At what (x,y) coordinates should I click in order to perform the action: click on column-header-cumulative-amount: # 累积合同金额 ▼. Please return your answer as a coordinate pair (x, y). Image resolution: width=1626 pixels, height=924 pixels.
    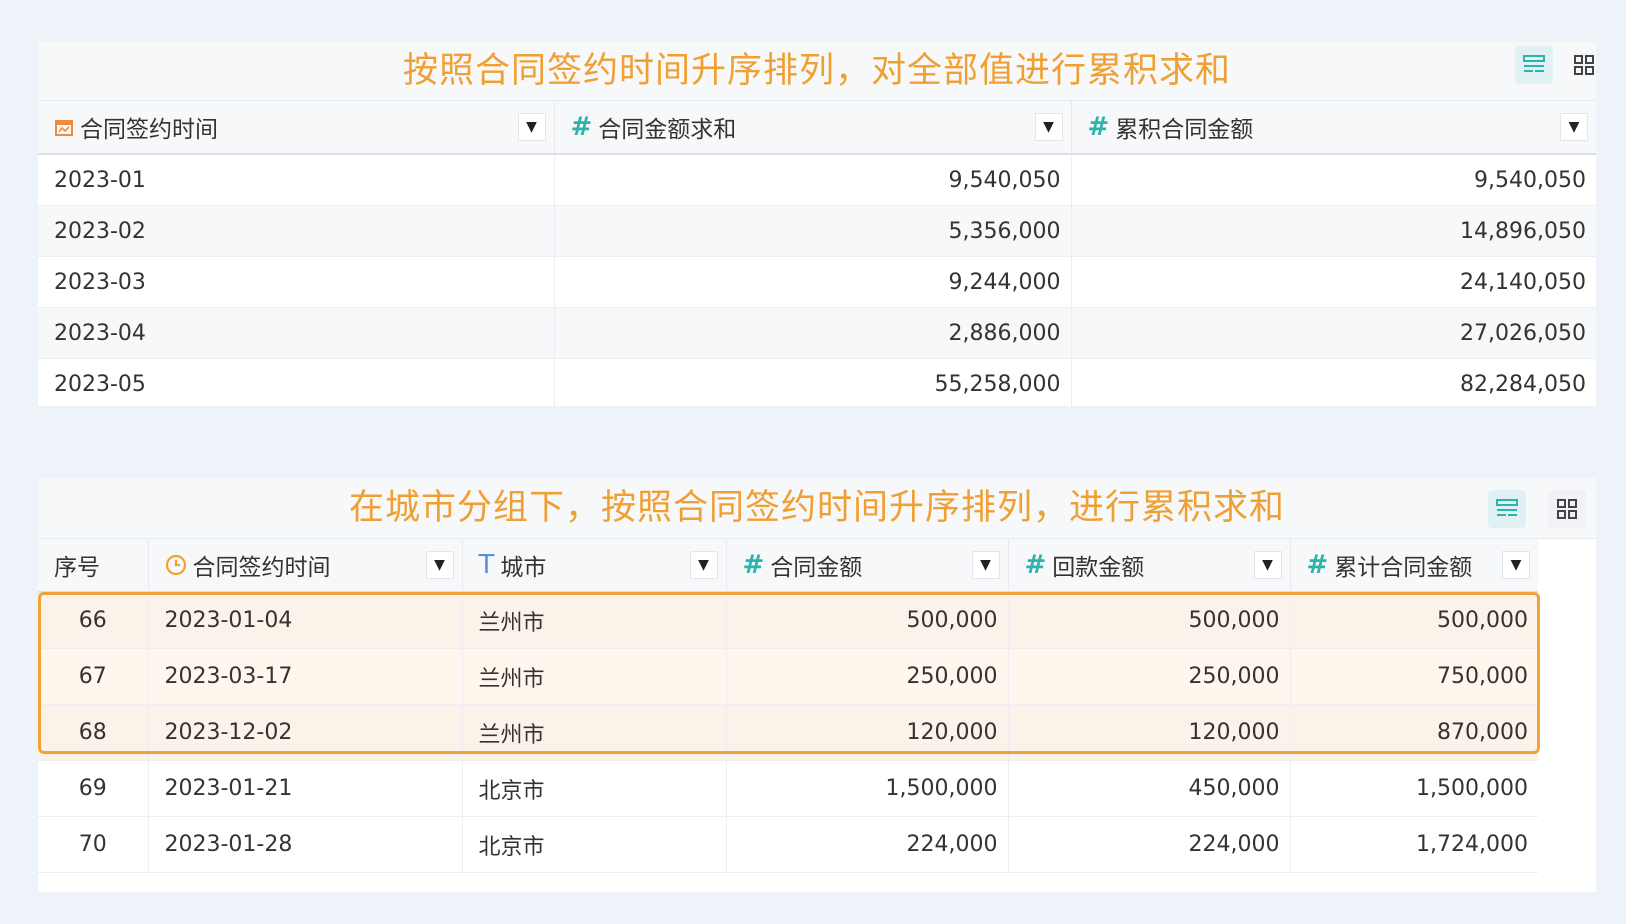
    Looking at the image, I should click on (1333, 128).